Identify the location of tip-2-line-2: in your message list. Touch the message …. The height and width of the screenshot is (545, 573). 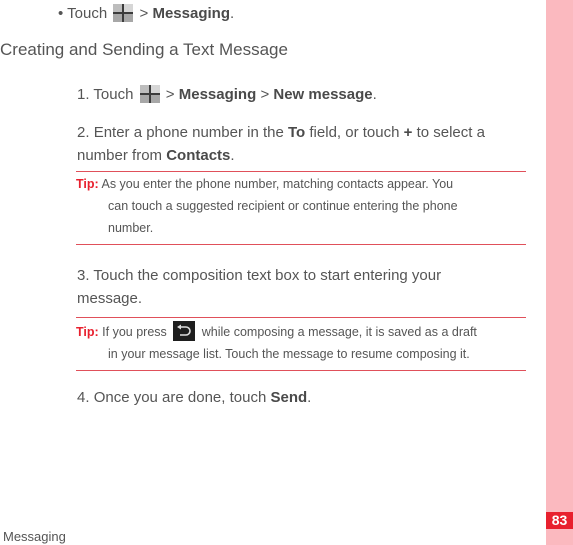
(289, 354).